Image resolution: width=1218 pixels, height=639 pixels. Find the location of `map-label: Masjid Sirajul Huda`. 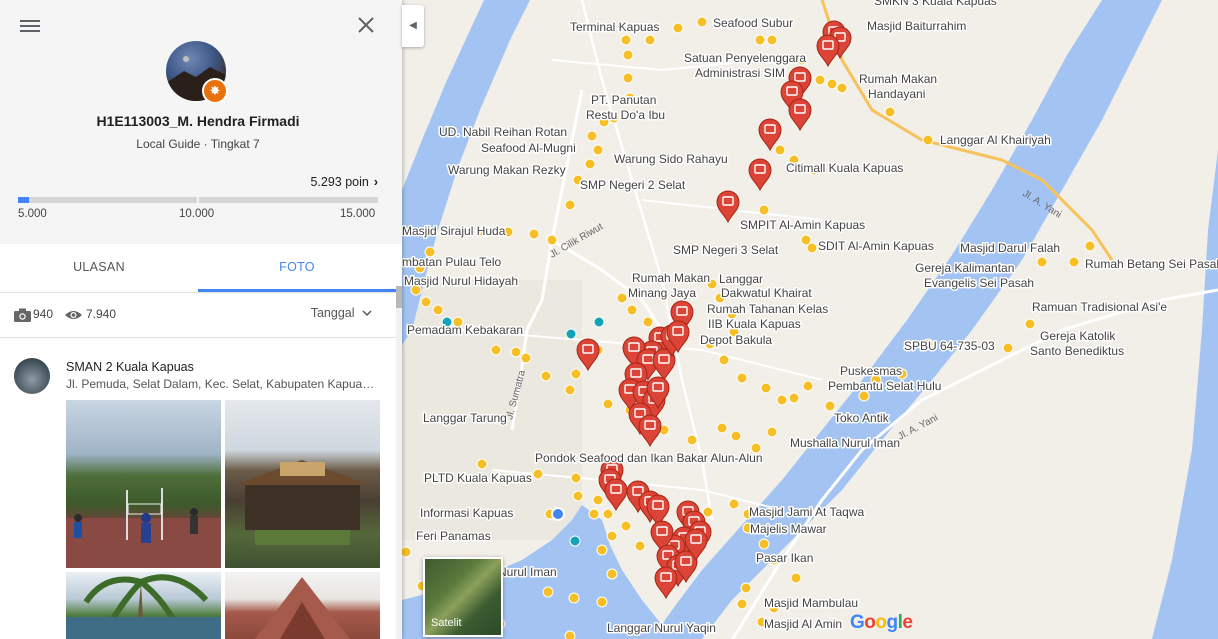

map-label: Masjid Sirajul Huda is located at coordinates (454, 231).